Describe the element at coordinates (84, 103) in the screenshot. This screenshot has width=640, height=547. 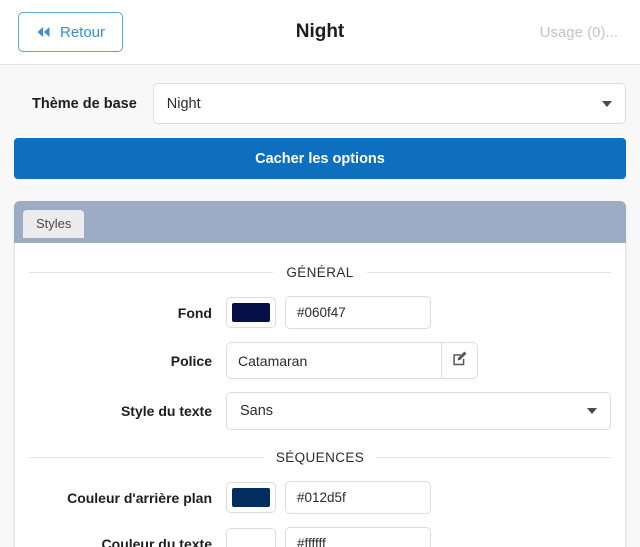
I see `base-theme-label: Thème de base` at that location.